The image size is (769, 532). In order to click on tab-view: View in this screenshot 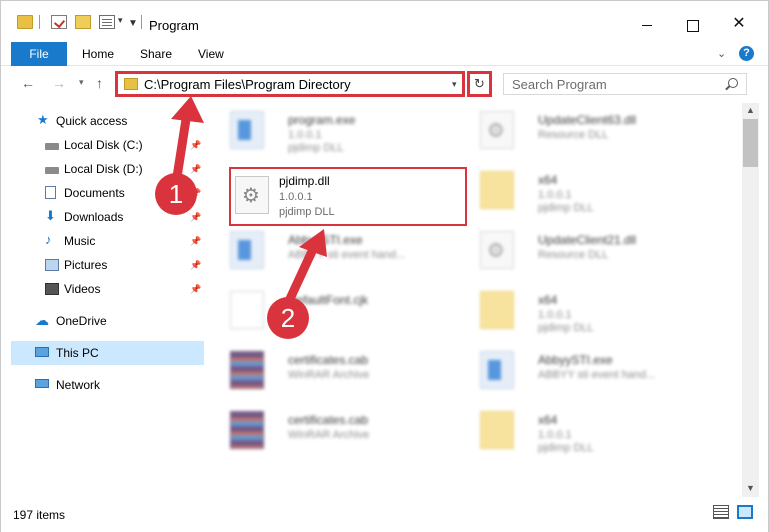, I will do `click(211, 54)`.